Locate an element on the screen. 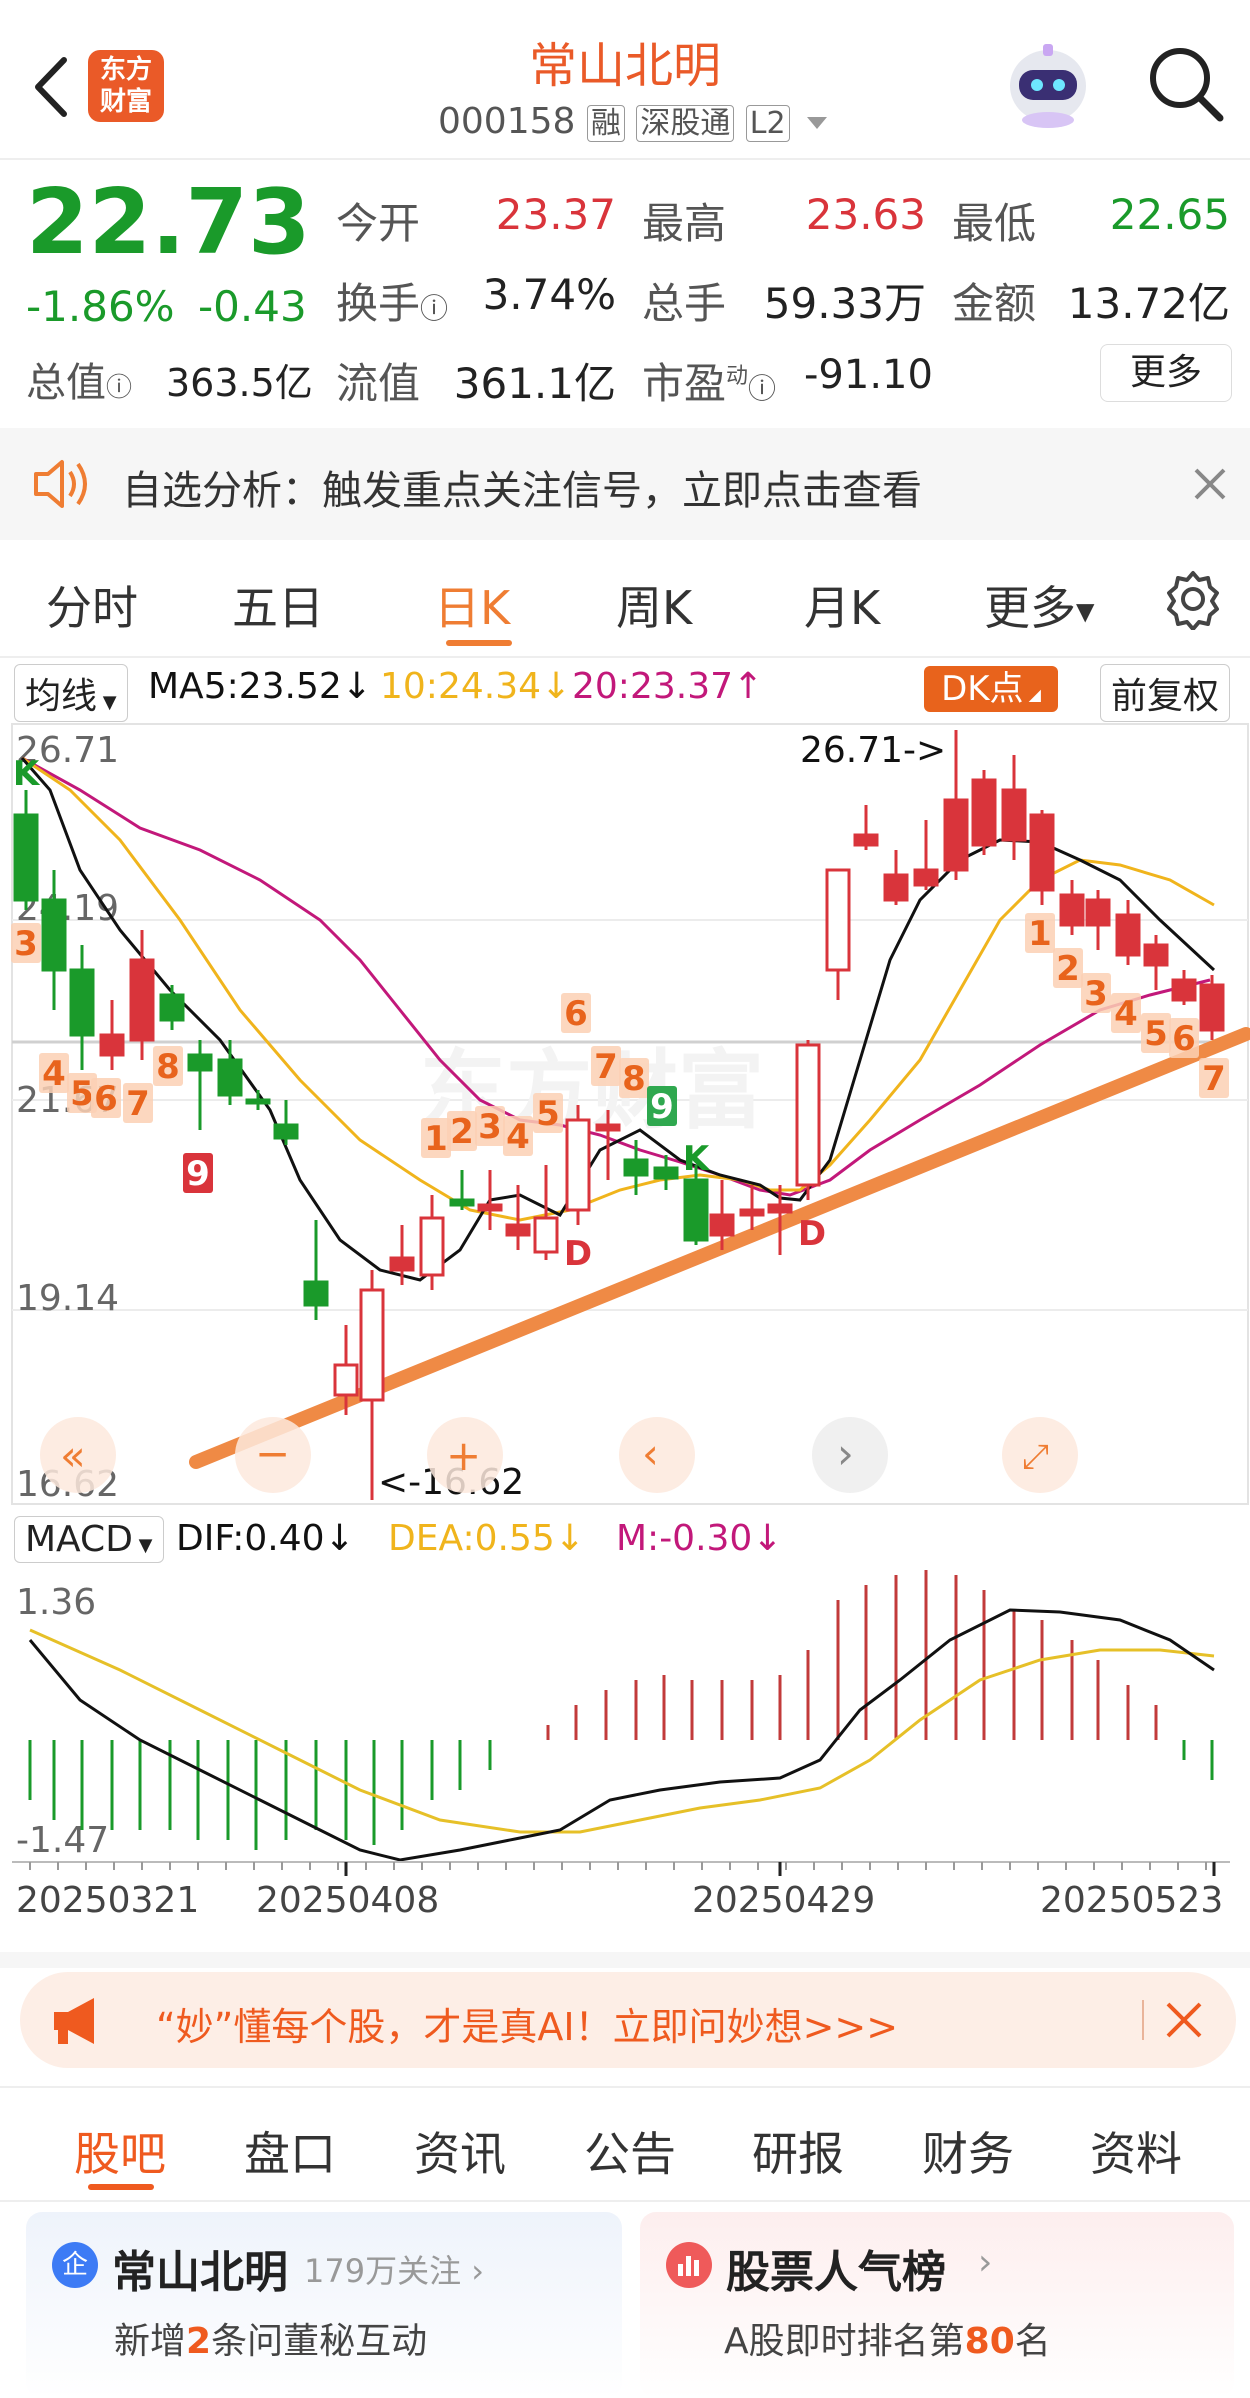 The image size is (1250, 2398). svg-text: 3 is located at coordinates (490, 1127).